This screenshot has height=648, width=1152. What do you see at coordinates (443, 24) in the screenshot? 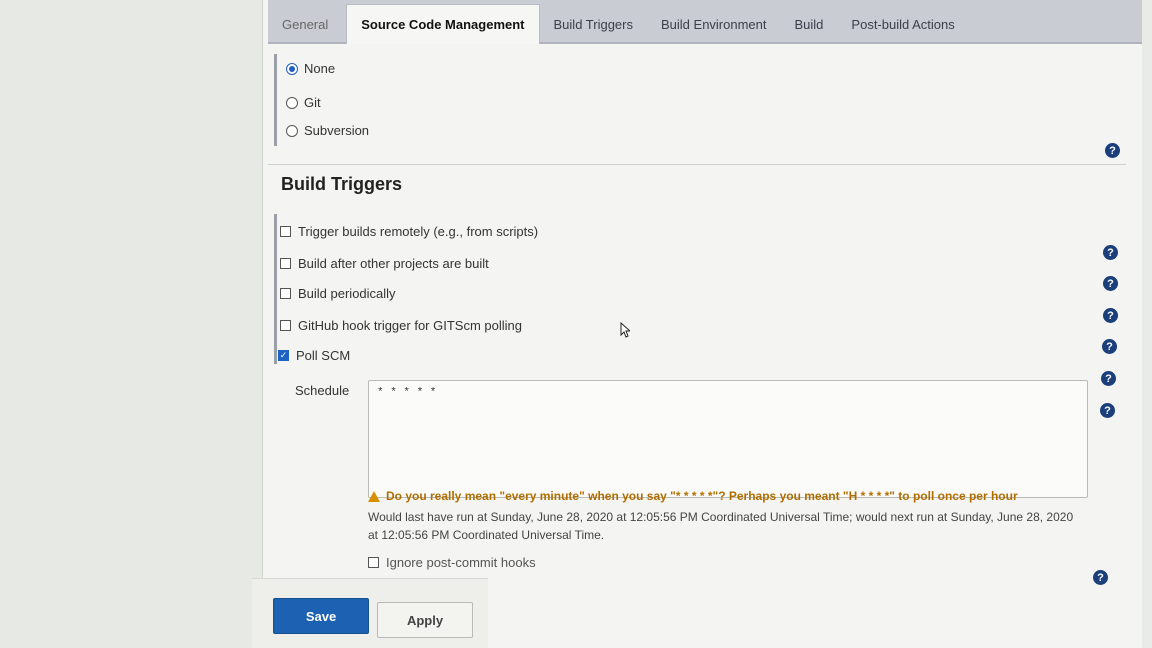
I see `tab-source-code-management: Source Code Management` at bounding box center [443, 24].